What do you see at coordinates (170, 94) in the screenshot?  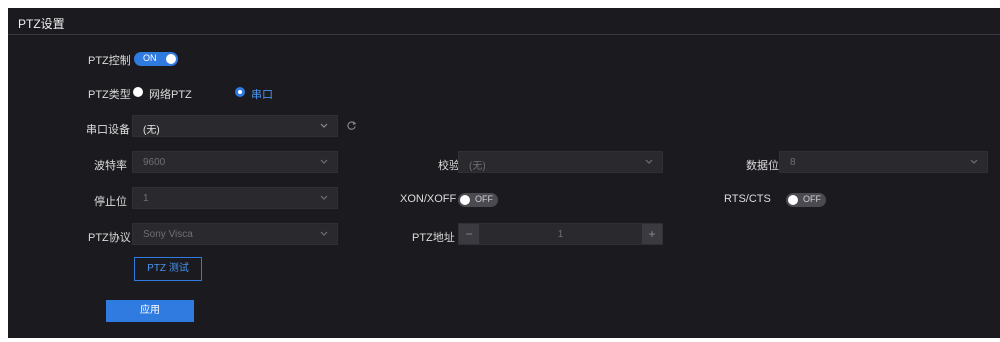 I see `radio-network-ptz-label: 网络PTZ` at bounding box center [170, 94].